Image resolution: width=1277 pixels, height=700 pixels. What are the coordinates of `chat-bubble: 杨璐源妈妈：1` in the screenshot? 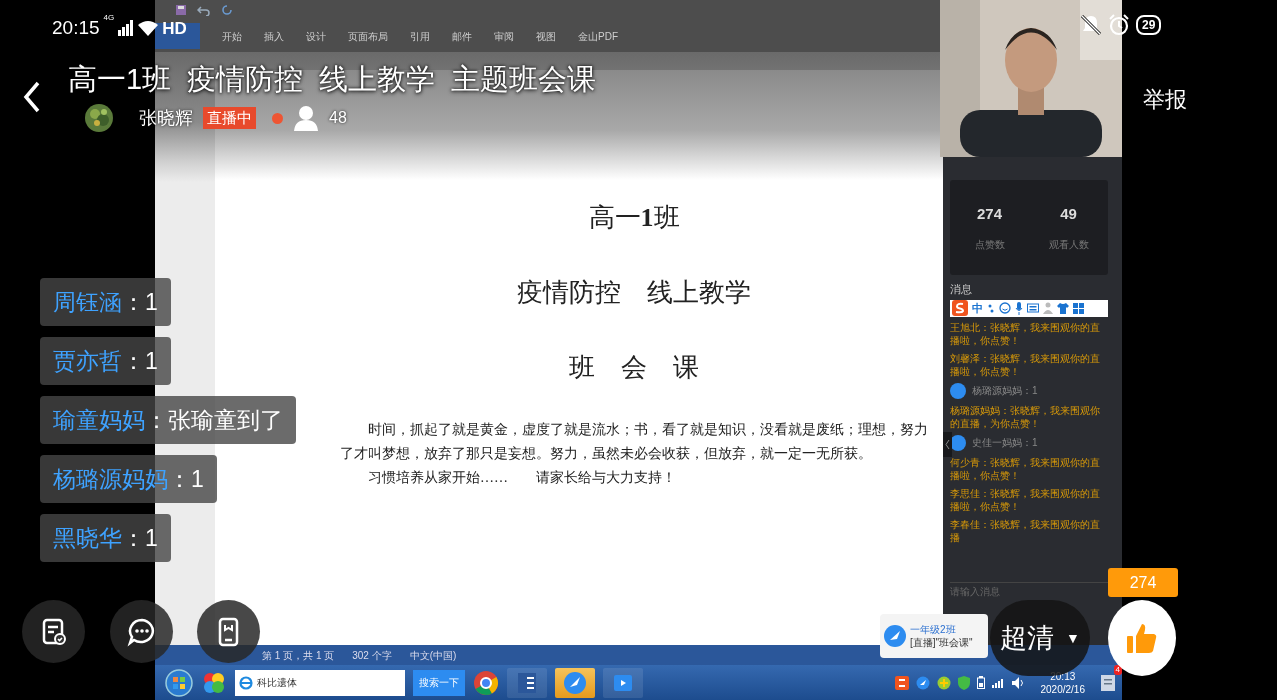 It's located at (128, 479).